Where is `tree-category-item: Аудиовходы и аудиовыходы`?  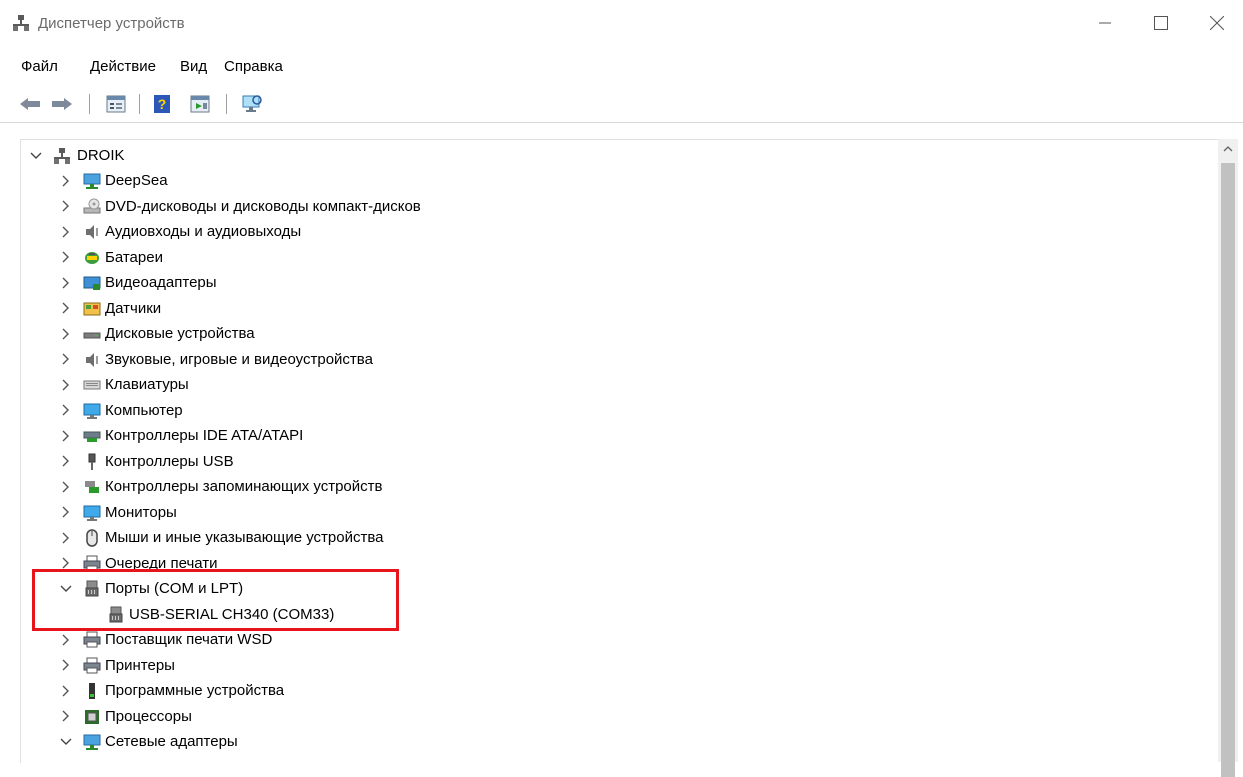
tree-category-item: Аудиовходы и аудиовыходы is located at coordinates (616, 231).